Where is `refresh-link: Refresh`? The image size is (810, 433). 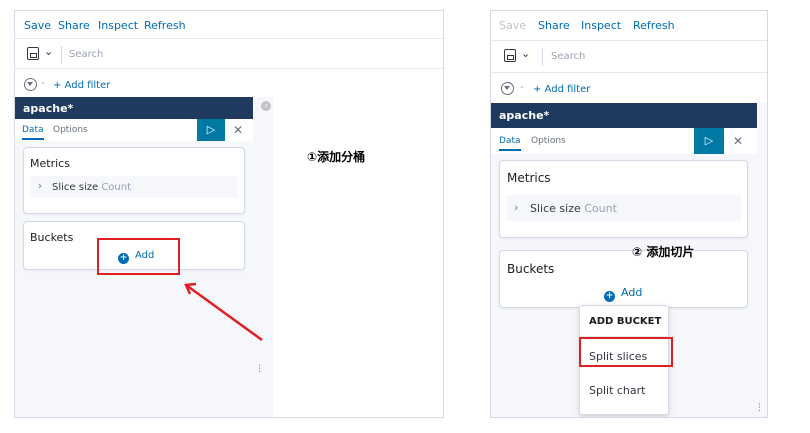
refresh-link: Refresh is located at coordinates (654, 25).